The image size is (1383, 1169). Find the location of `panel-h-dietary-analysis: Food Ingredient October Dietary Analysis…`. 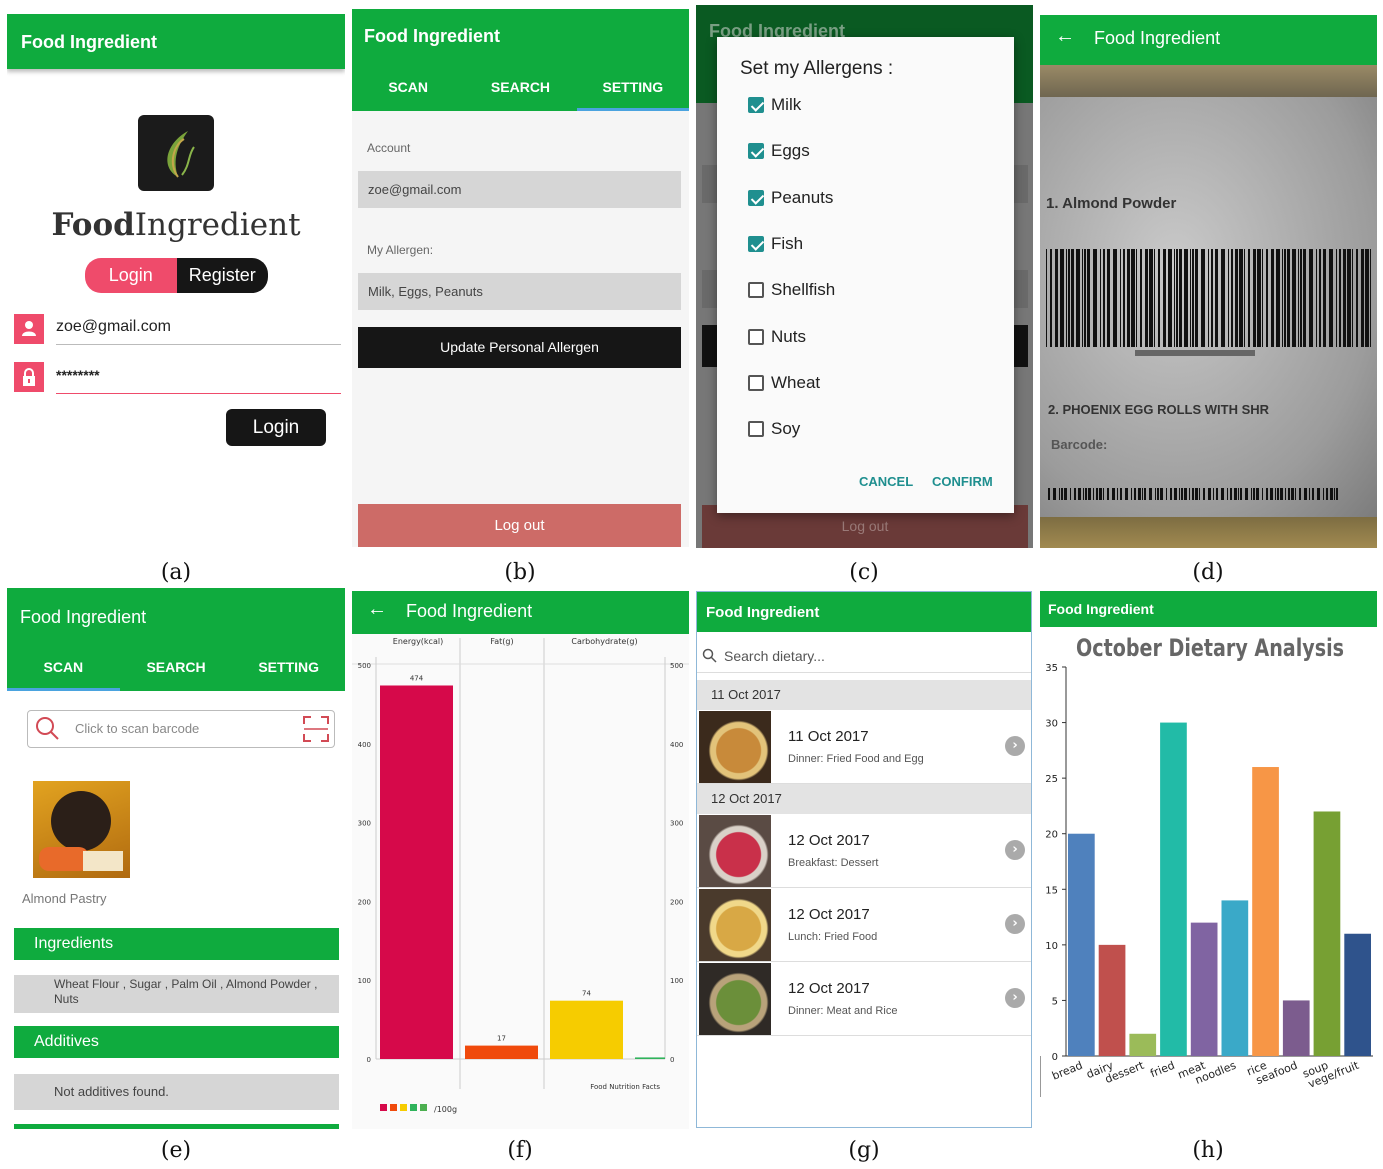

panel-h-dietary-analysis: Food Ingredient October Dietary Analysis… is located at coordinates (1208, 860).